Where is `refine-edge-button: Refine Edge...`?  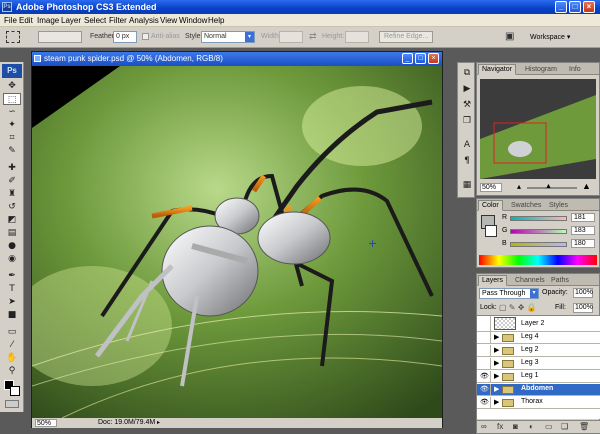
refine-edge-button: Refine Edge... is located at coordinates (406, 37).